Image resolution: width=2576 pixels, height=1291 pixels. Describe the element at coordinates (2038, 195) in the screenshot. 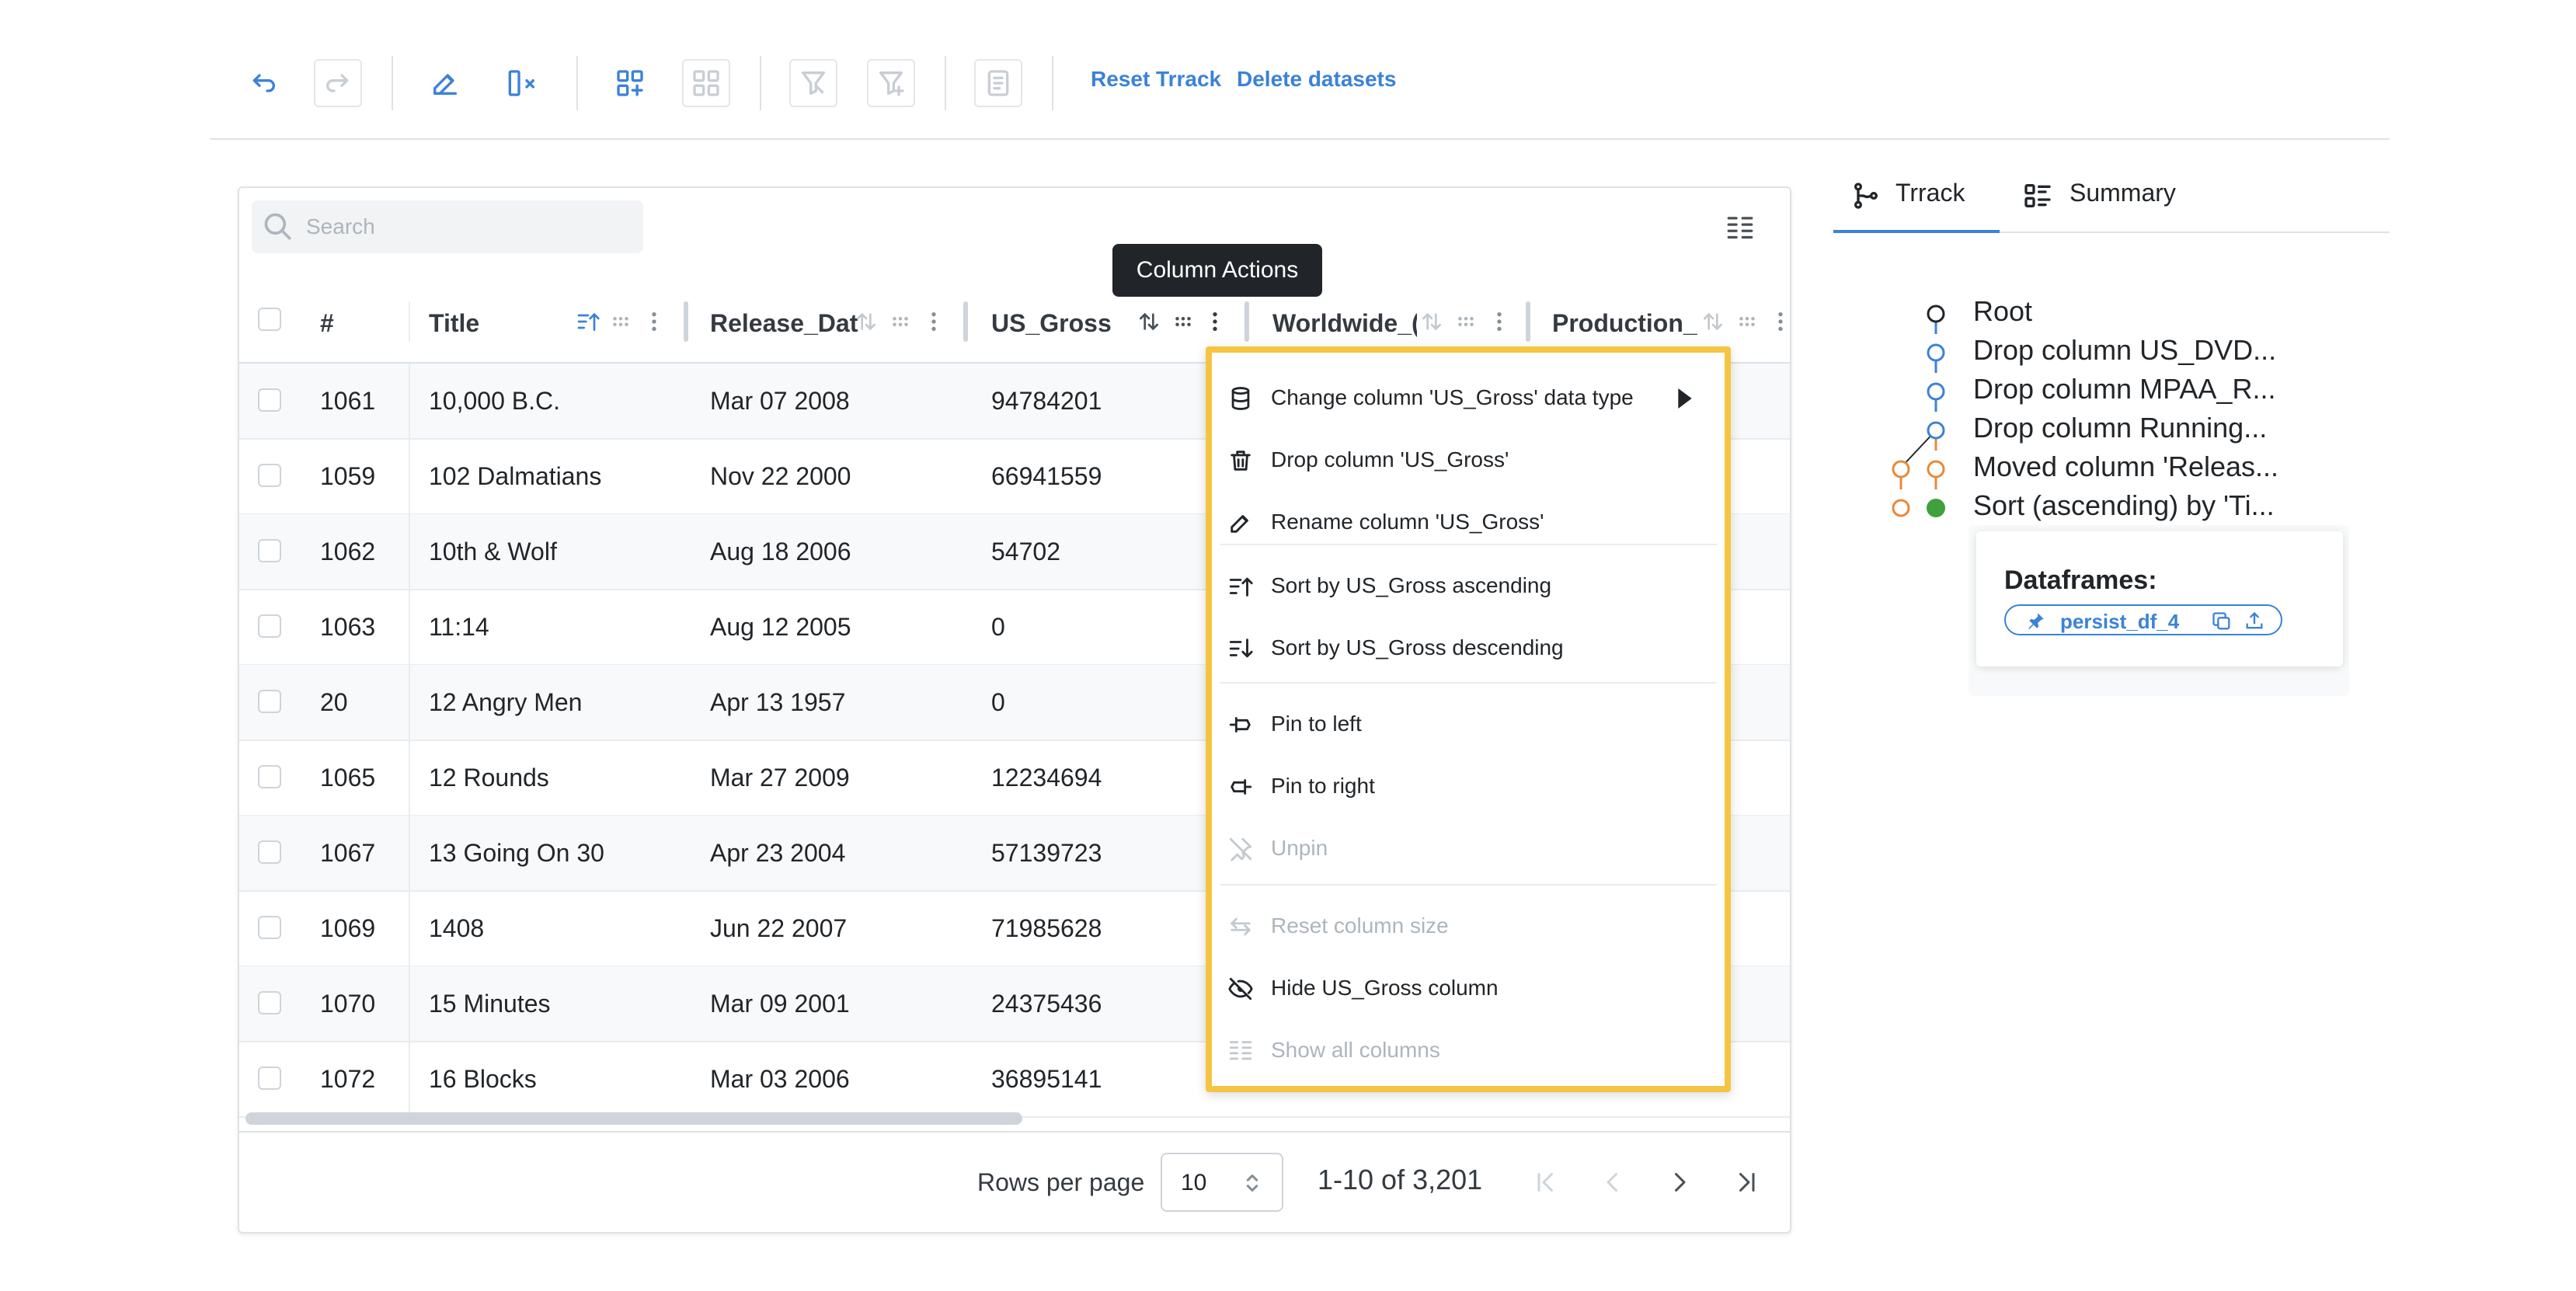

I see `list-details-icon` at that location.